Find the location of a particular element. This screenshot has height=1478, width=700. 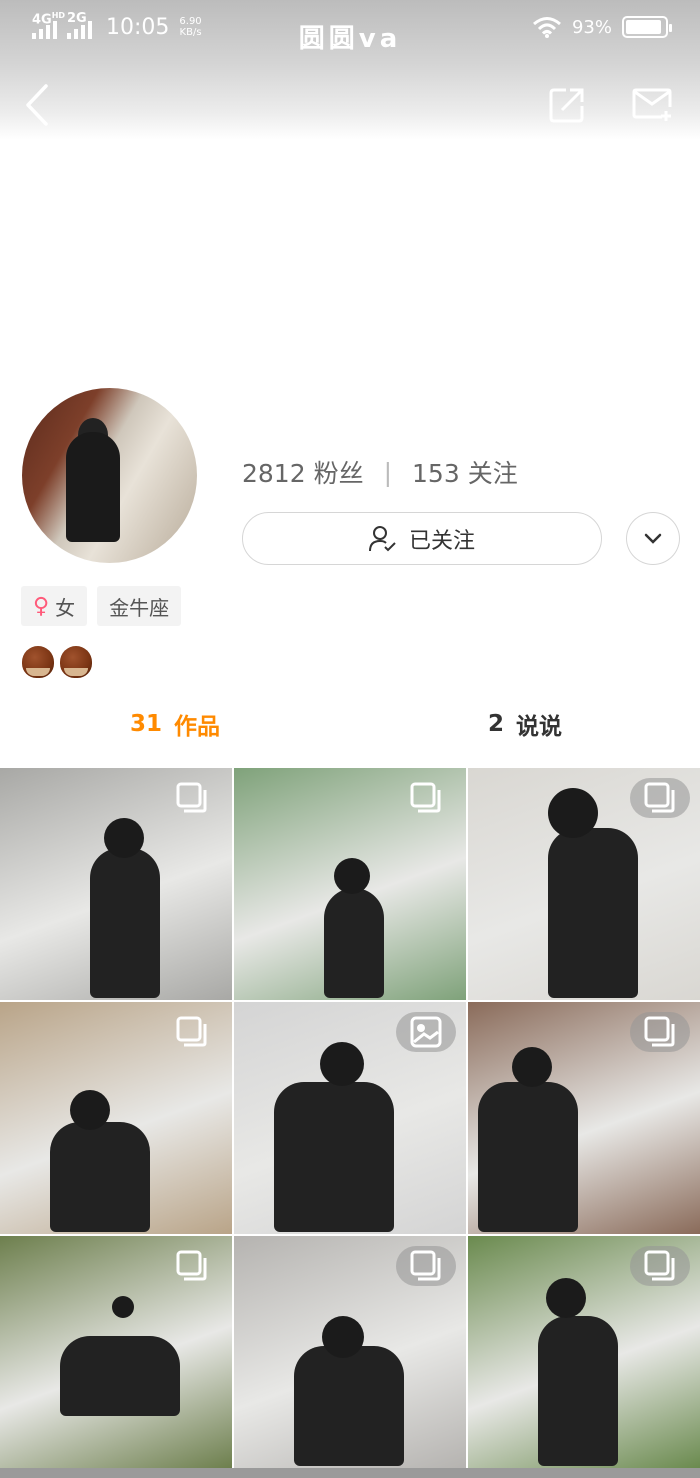

chevron-left-icon is located at coordinates (37, 105).